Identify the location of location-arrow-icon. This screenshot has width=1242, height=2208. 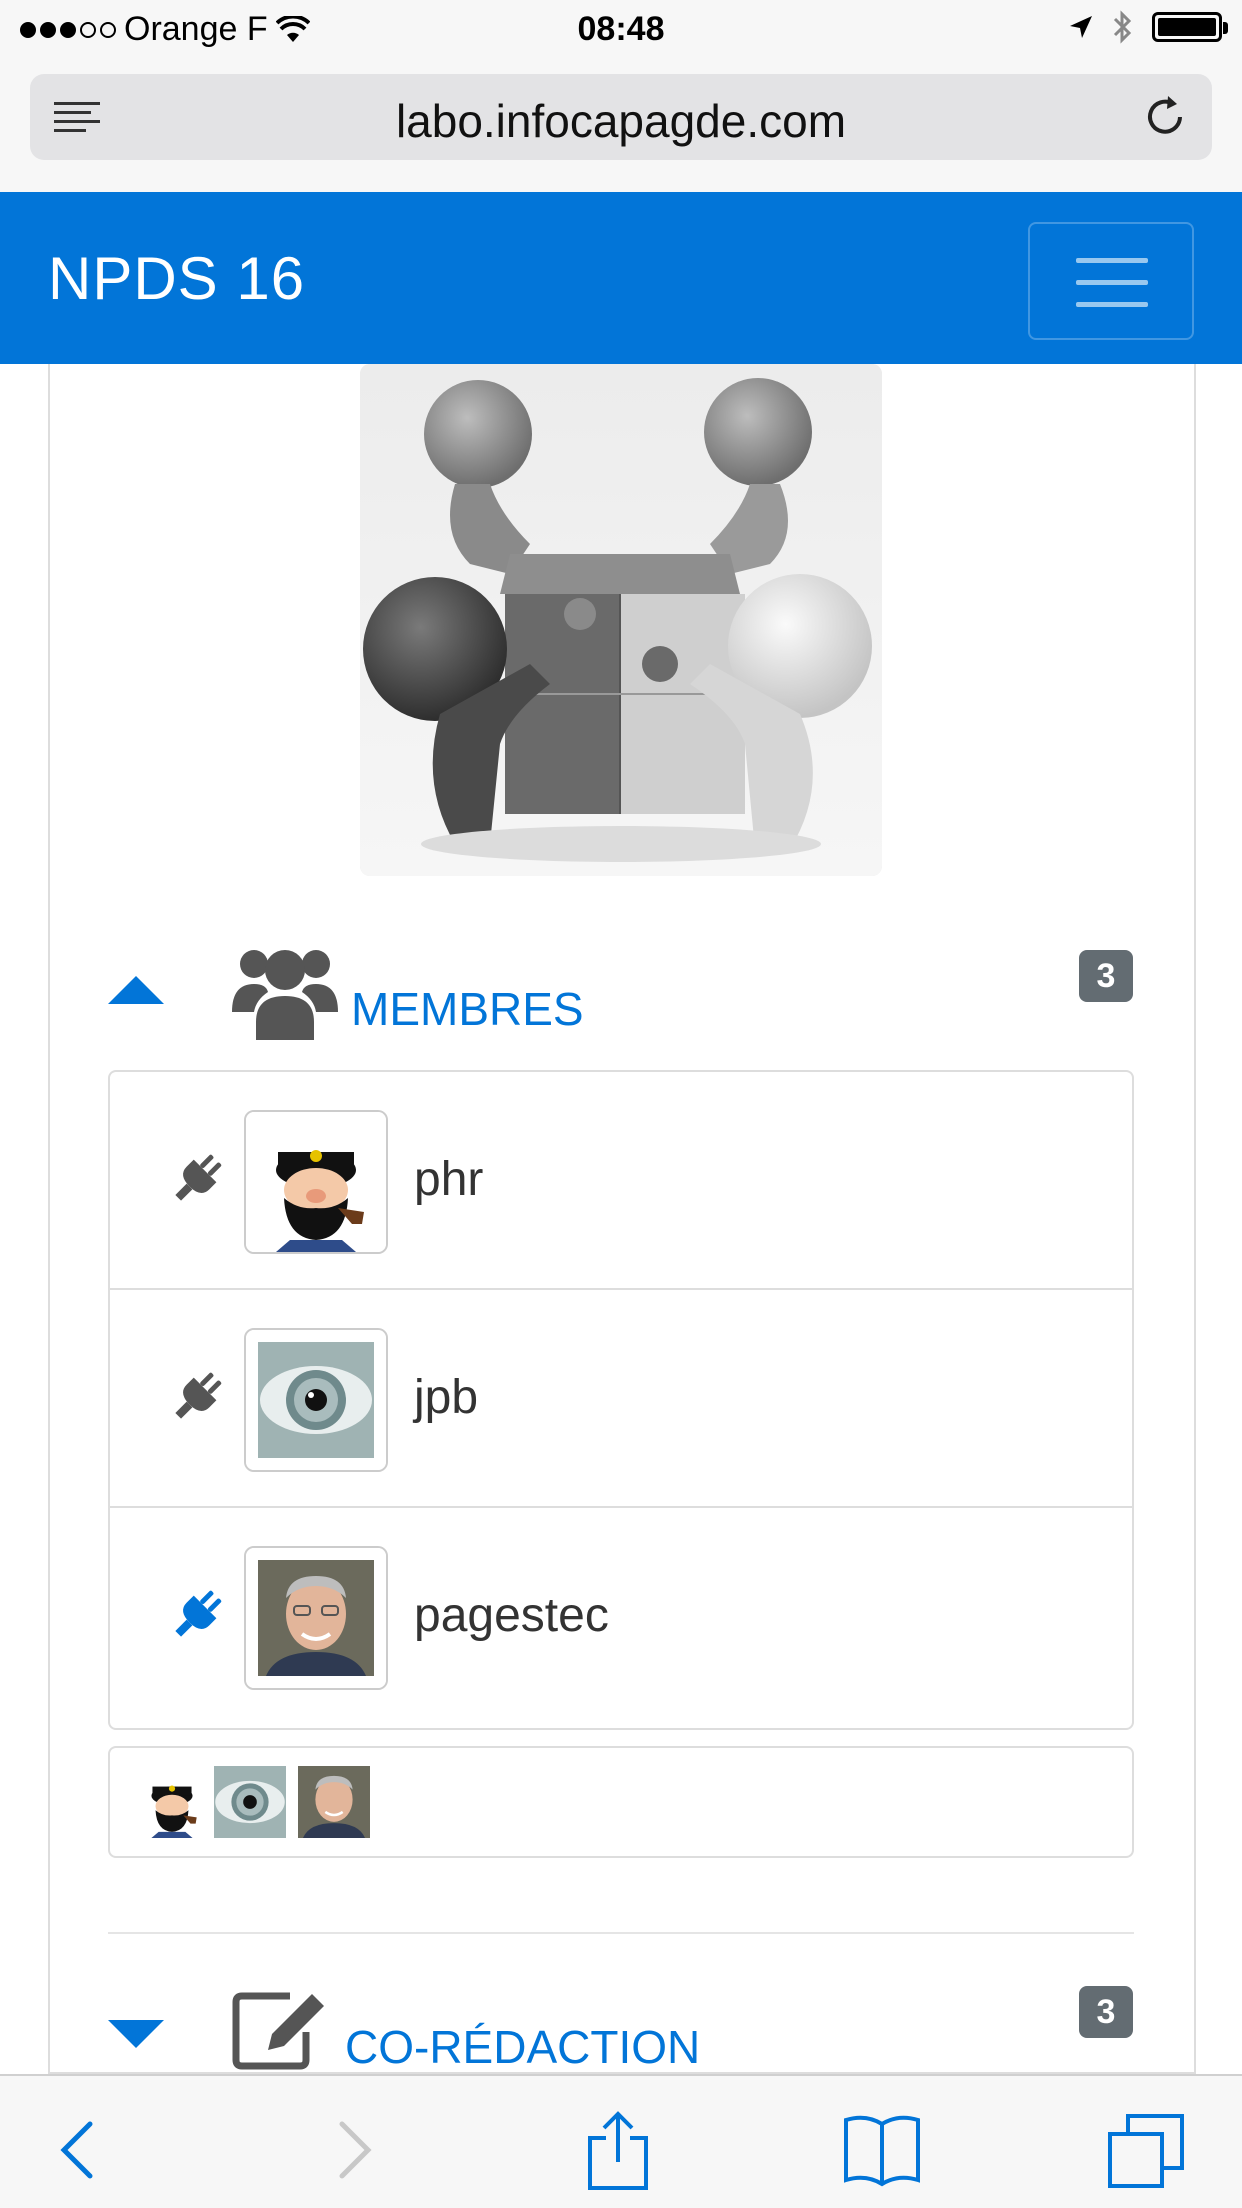
(1081, 27).